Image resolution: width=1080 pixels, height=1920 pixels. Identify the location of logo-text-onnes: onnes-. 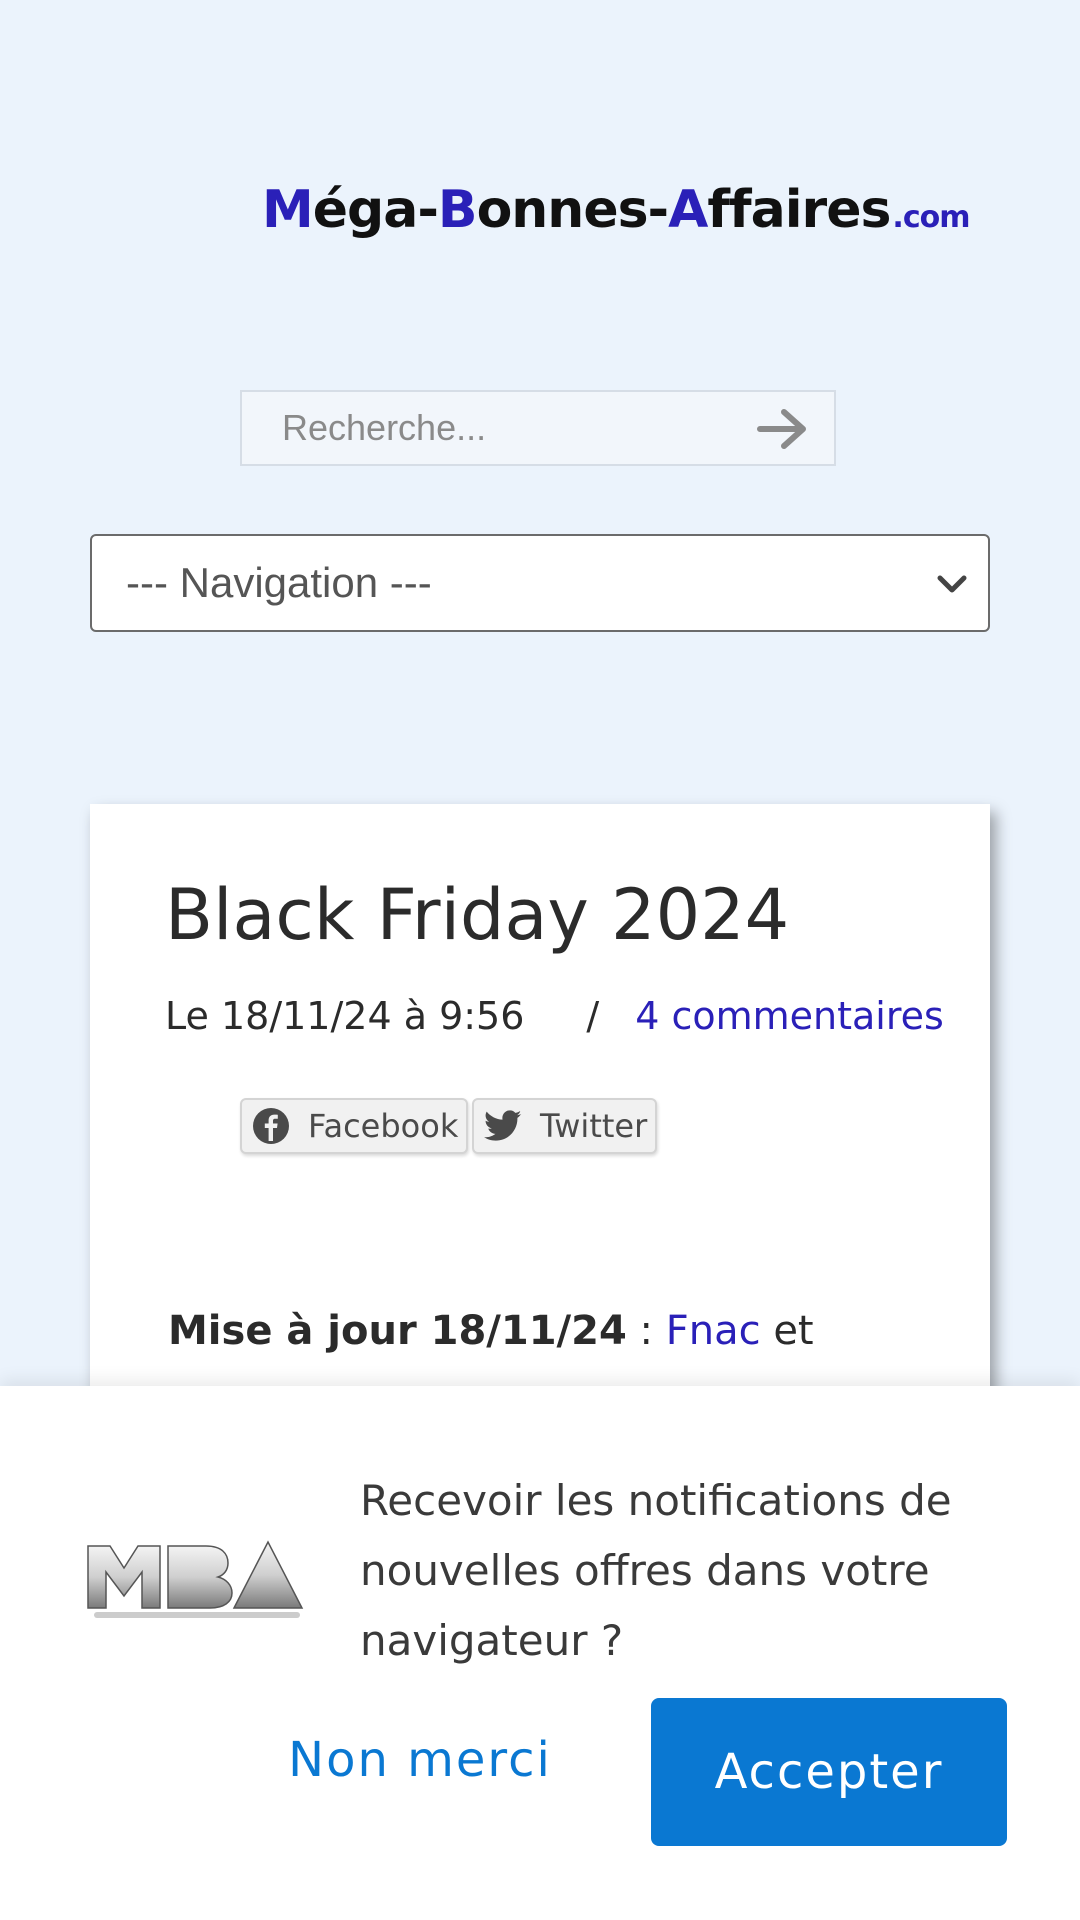
(573, 210).